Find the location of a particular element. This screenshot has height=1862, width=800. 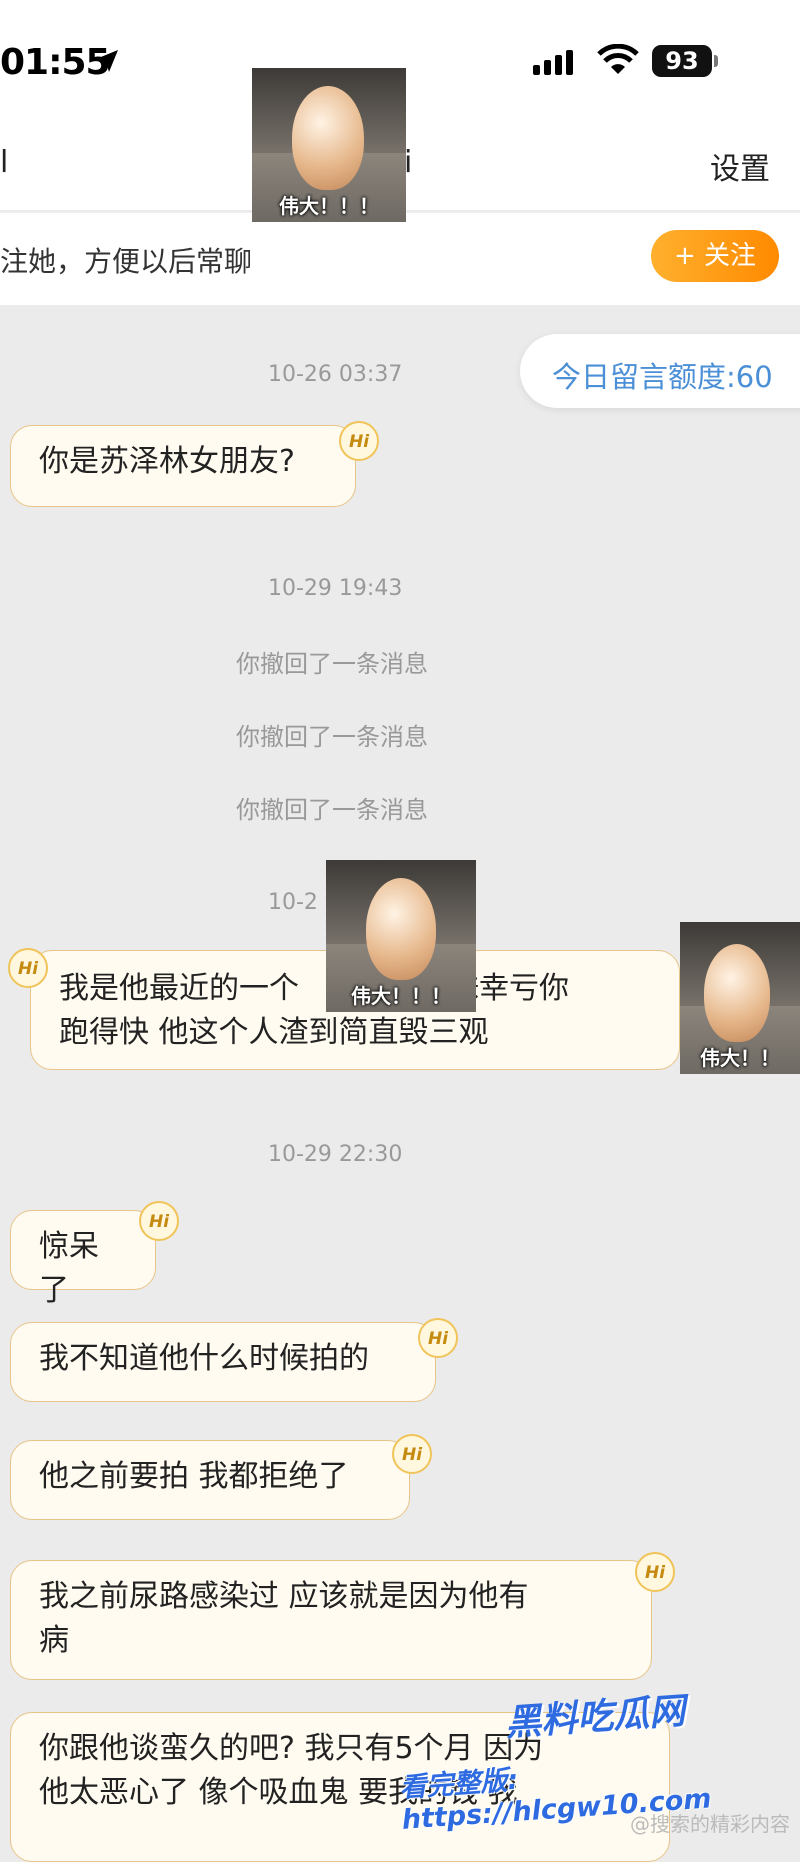

message-bubble: 惊呆了 is located at coordinates (83, 1259).